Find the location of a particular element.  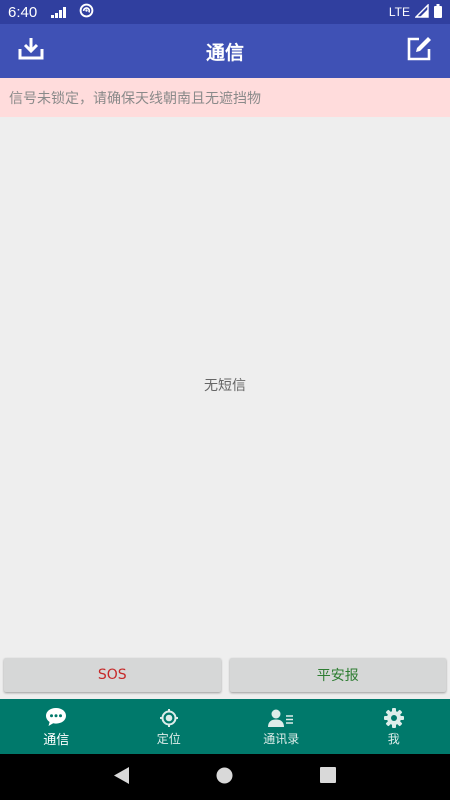

nav-label: 通信 is located at coordinates (56, 740).